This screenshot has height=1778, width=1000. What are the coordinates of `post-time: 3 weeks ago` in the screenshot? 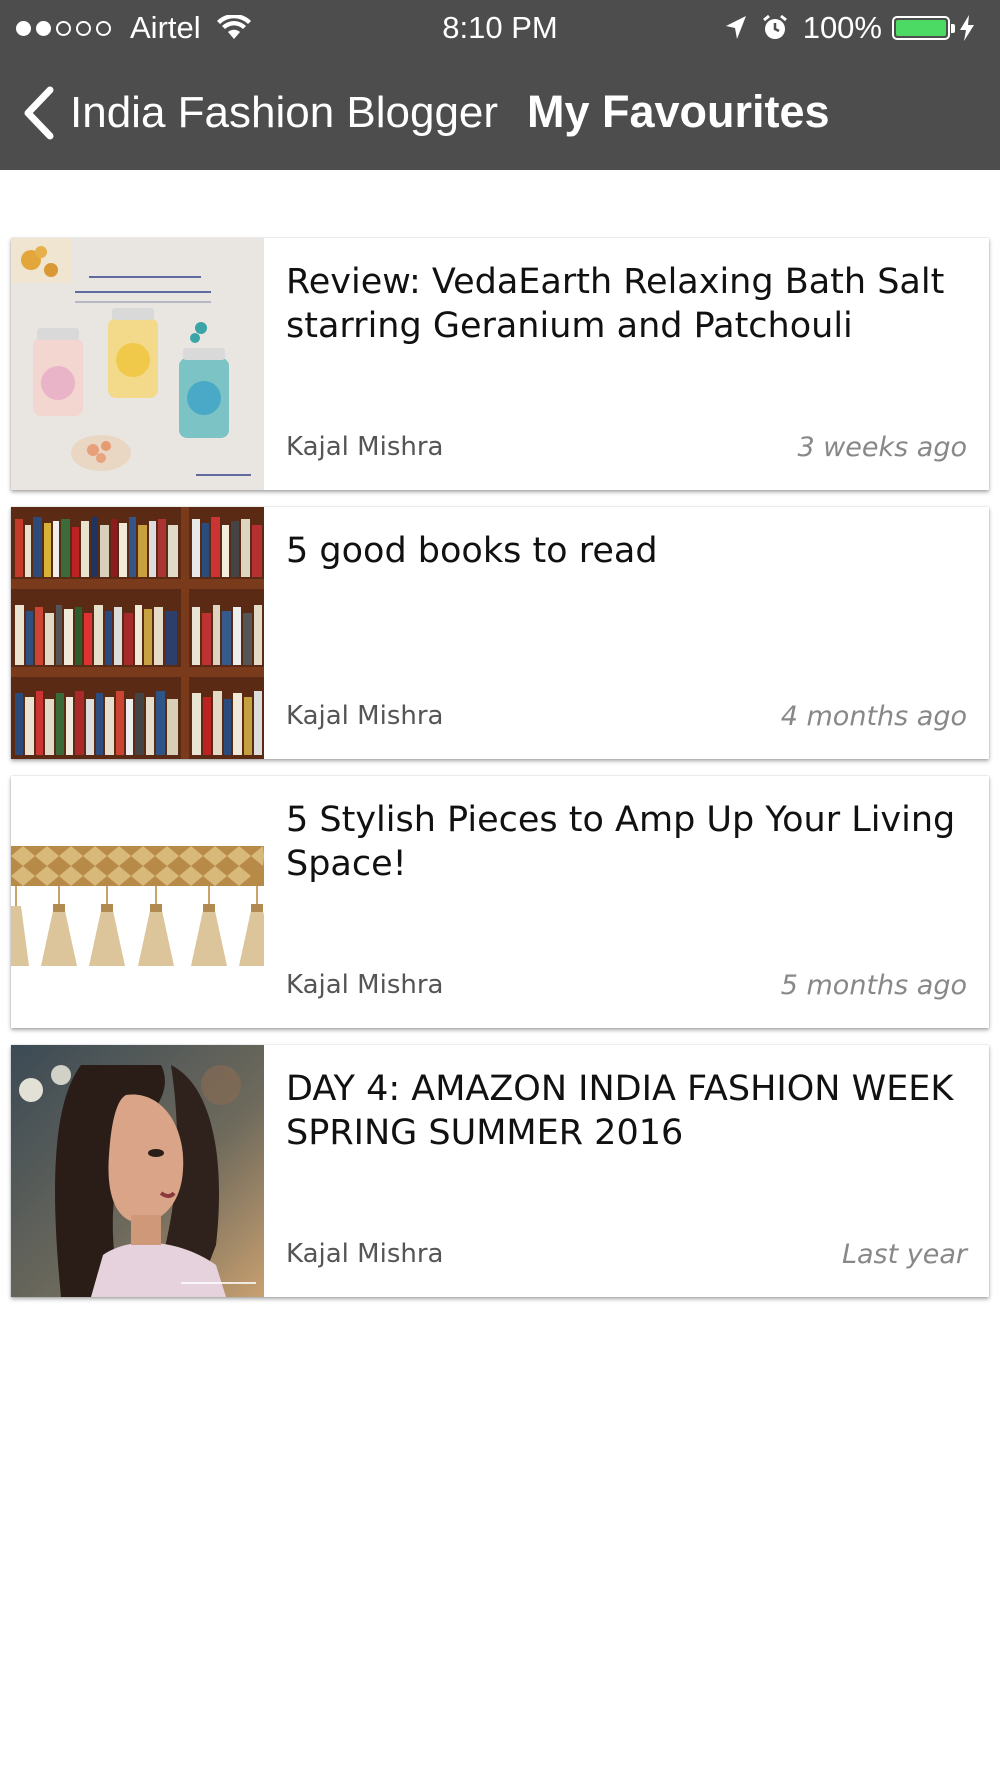 It's located at (882, 447).